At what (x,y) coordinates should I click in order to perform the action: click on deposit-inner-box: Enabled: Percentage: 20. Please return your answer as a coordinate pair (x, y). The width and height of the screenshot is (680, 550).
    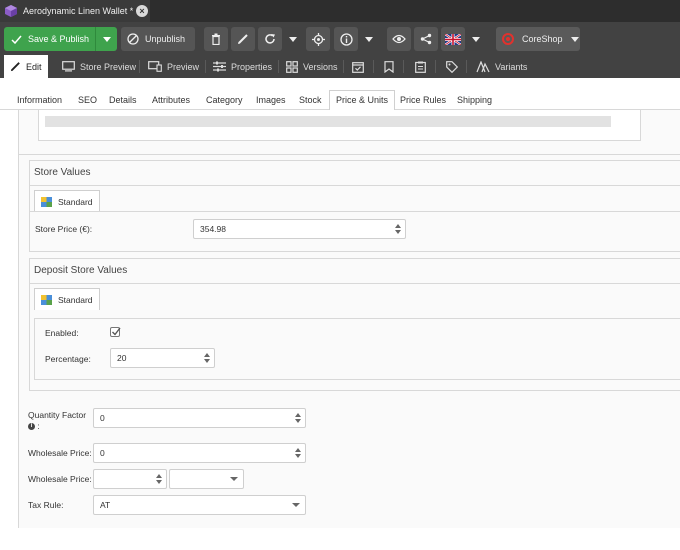
    Looking at the image, I should click on (357, 349).